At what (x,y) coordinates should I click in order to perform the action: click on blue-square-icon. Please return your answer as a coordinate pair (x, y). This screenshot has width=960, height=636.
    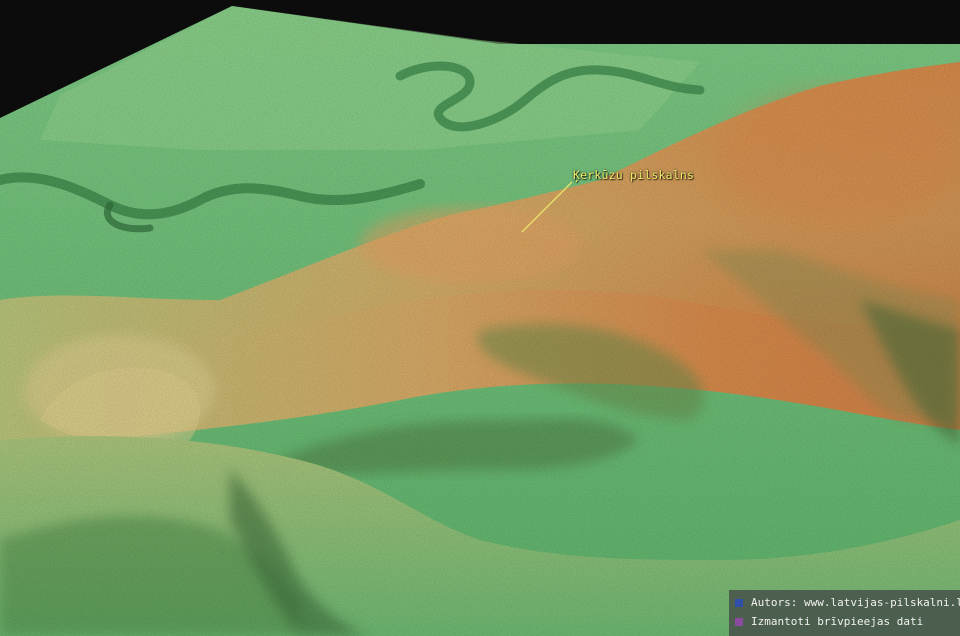
    Looking at the image, I should click on (739, 602).